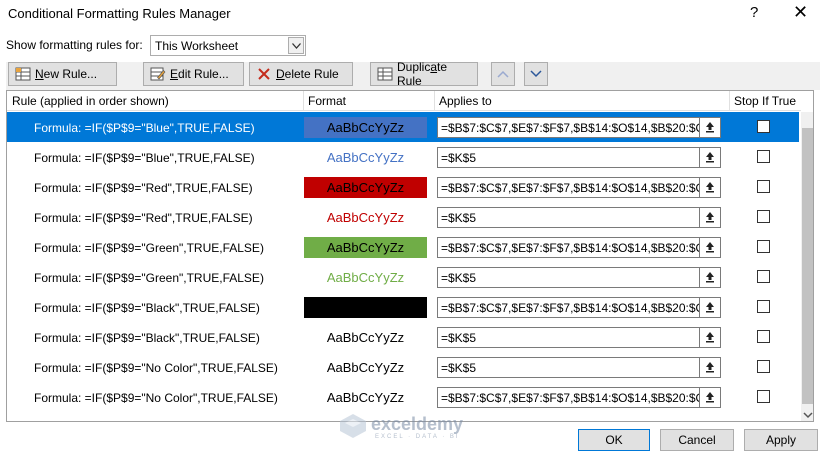  Describe the element at coordinates (465, 101) in the screenshot. I see `column-header-applies-to: Applies to` at that location.